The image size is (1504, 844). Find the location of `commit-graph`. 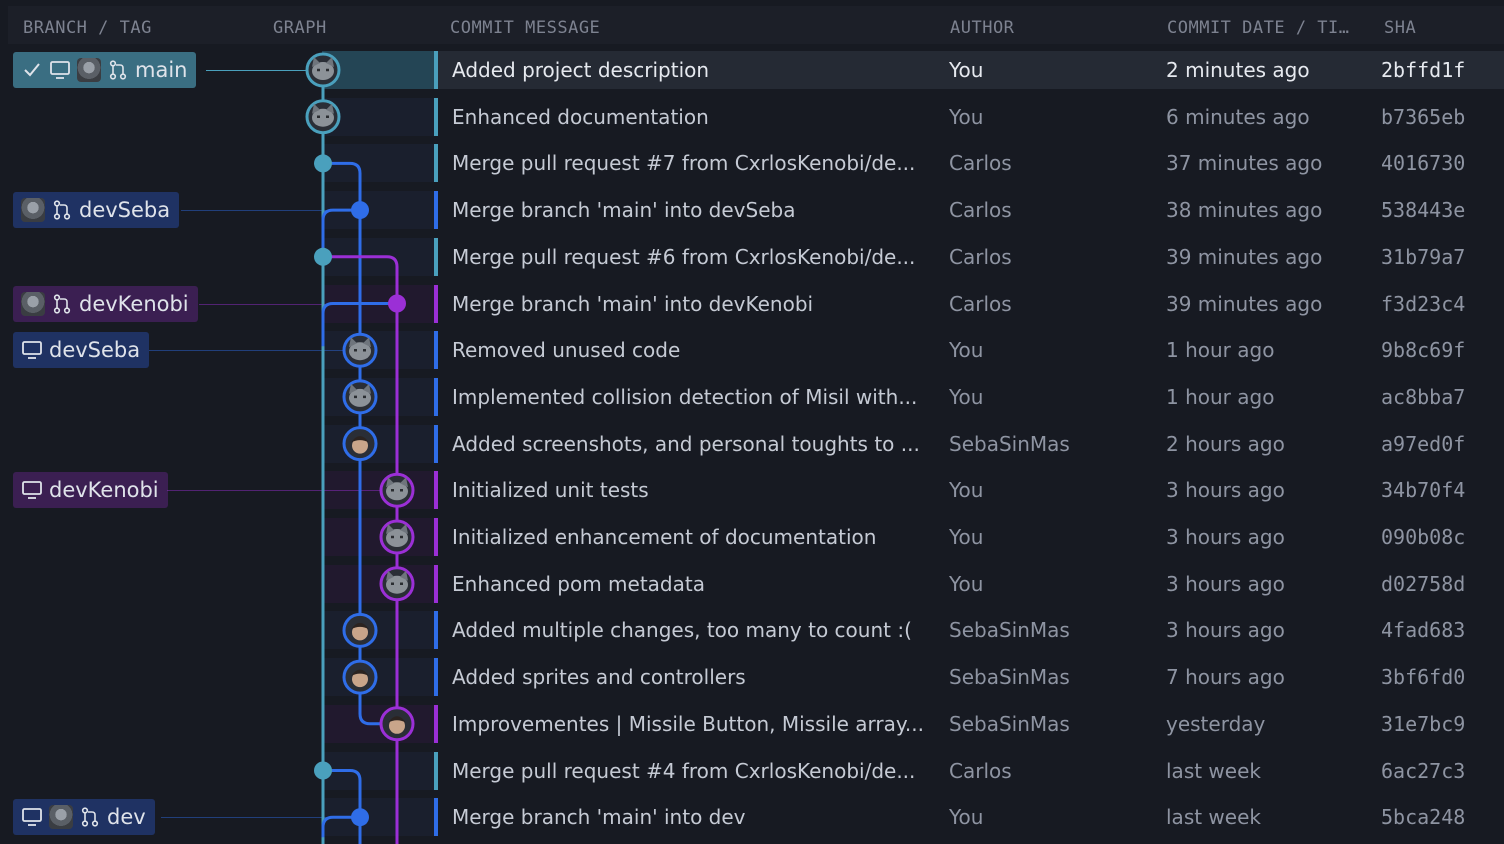

commit-graph is located at coordinates (360, 448).